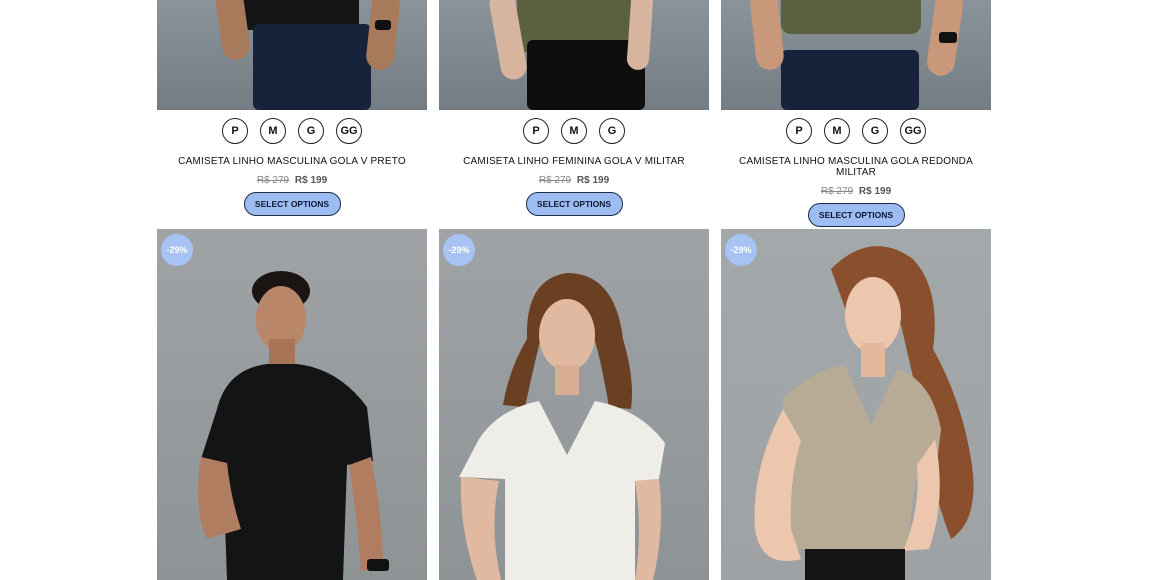 This screenshot has width=1170, height=580. Describe the element at coordinates (292, 161) in the screenshot. I see `product-title: CAMISETA LINHO MASCULINA GOLA V PRETO` at that location.